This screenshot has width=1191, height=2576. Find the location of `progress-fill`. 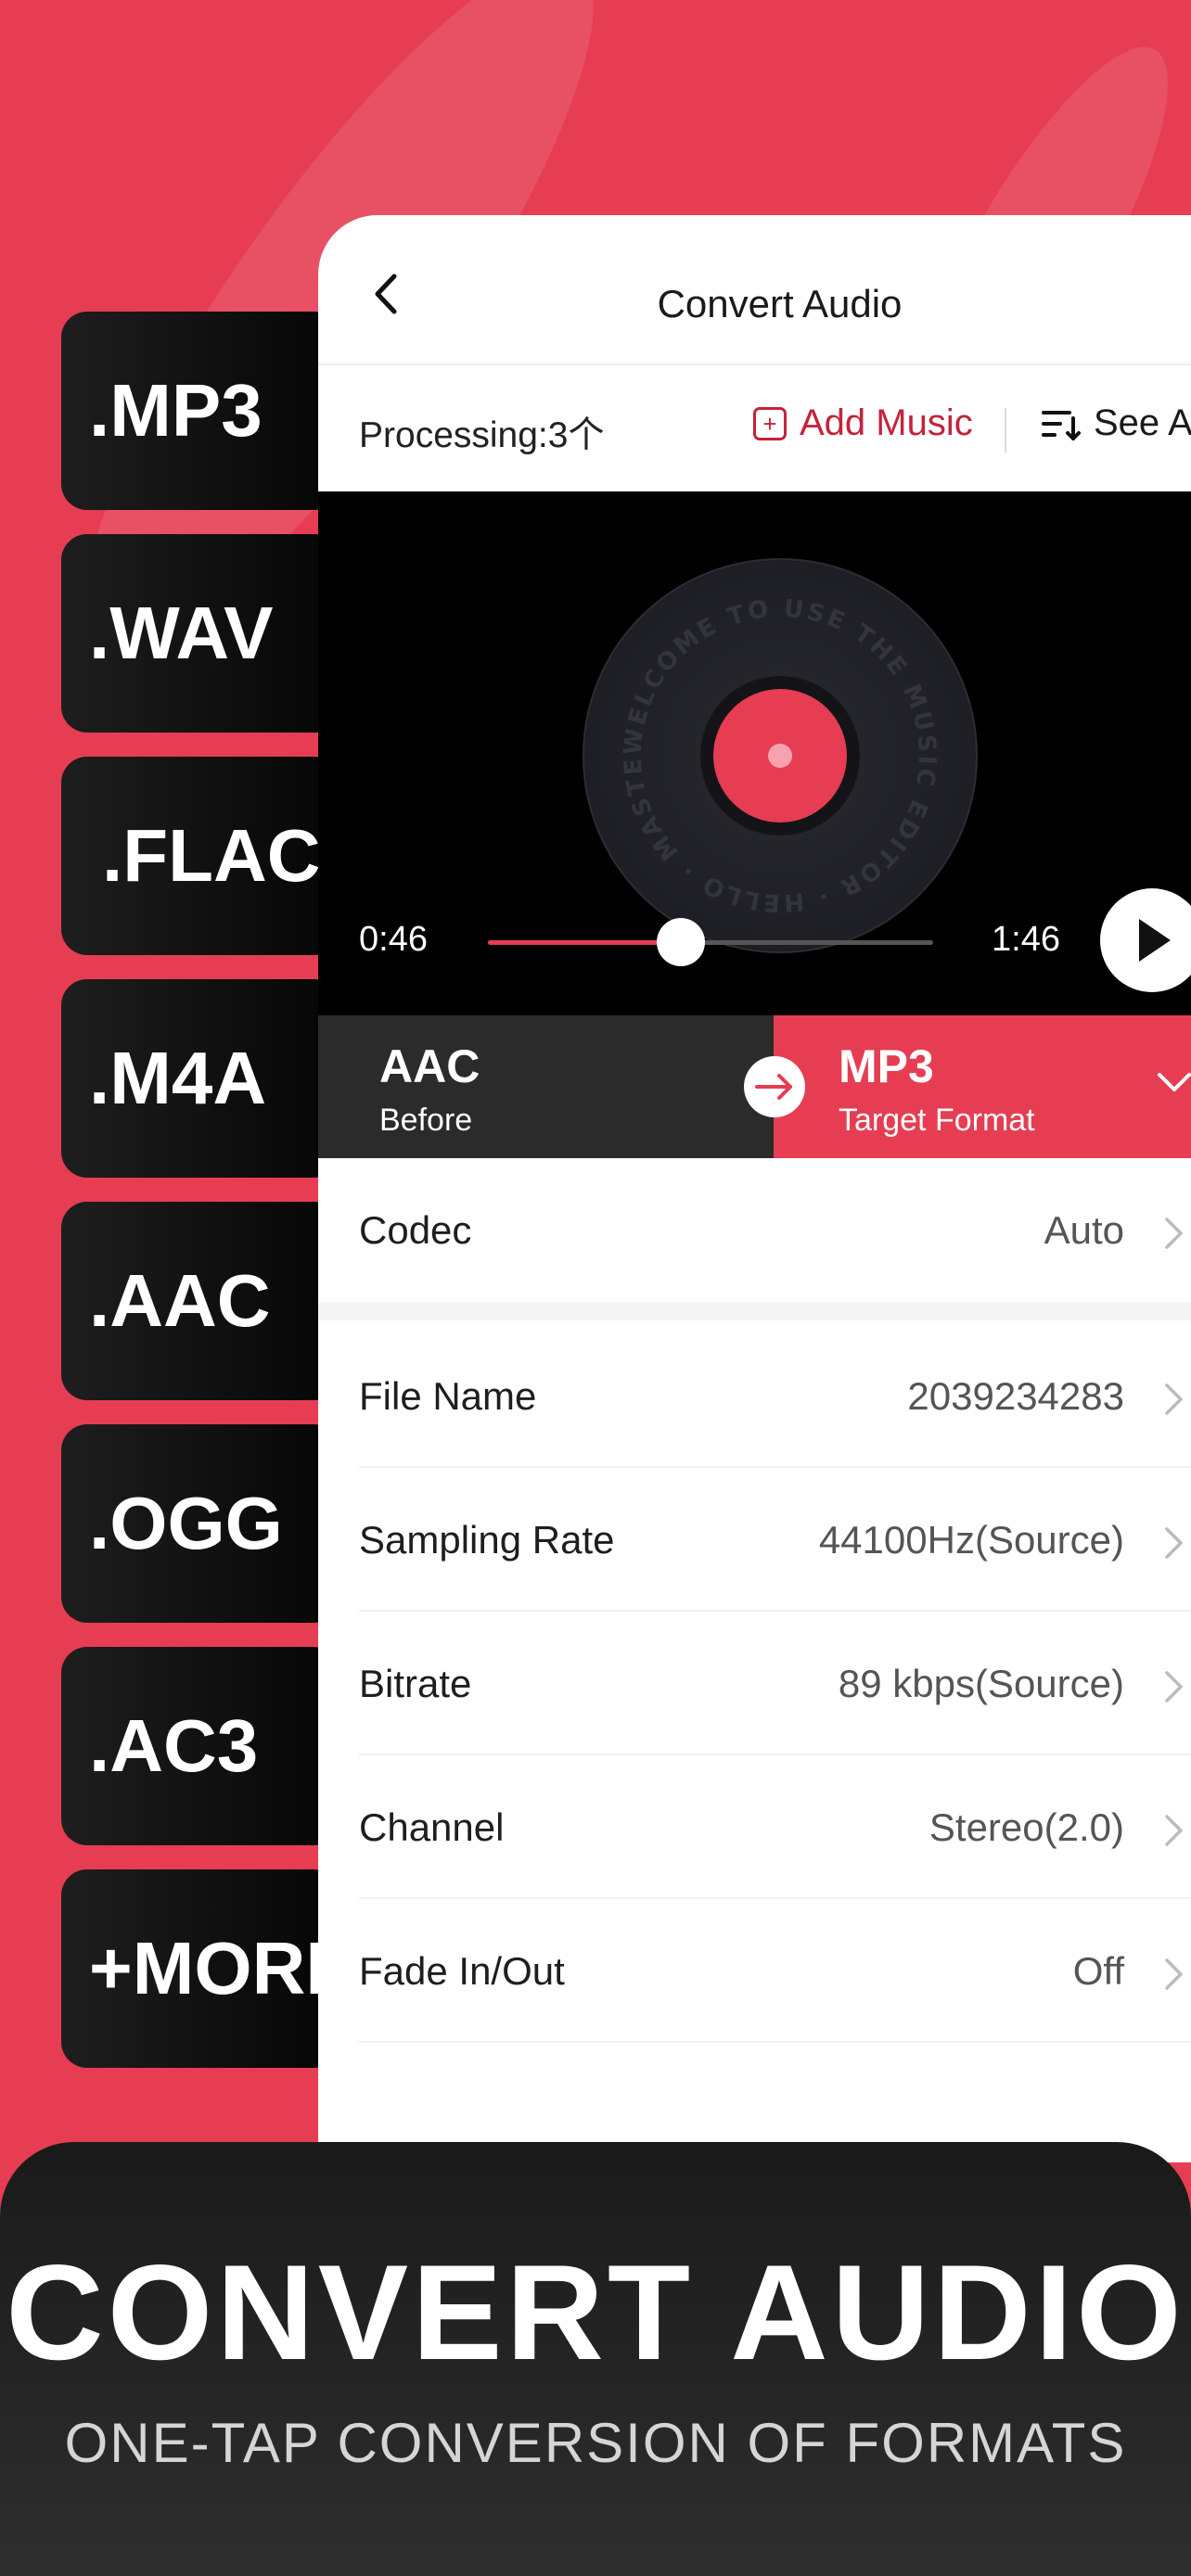

progress-fill is located at coordinates (585, 943).